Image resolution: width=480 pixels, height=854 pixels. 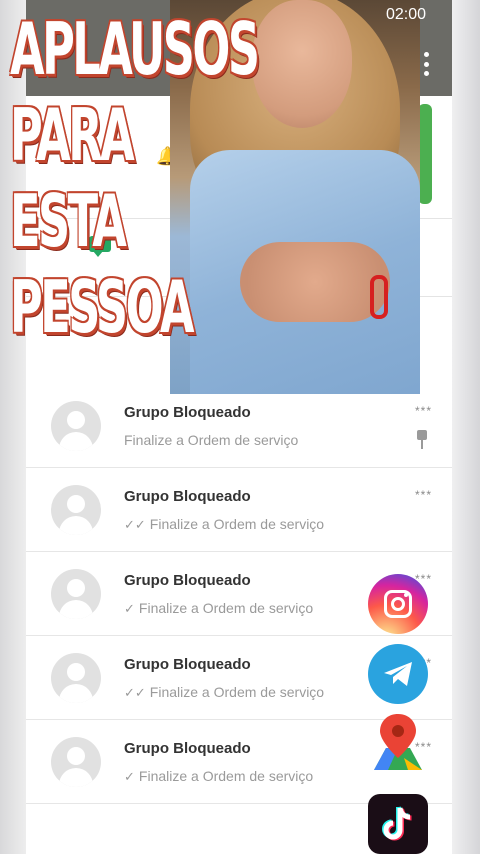 I want to click on telegram-icon, so click(x=398, y=674).